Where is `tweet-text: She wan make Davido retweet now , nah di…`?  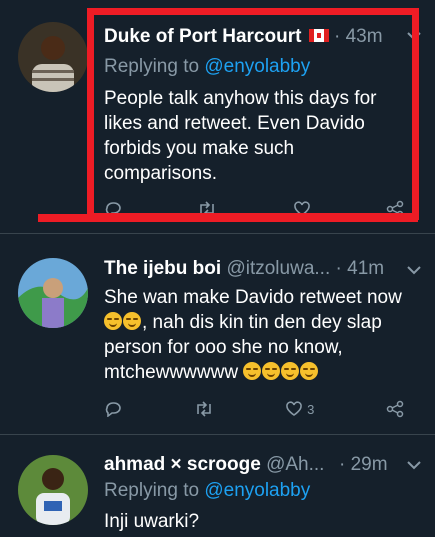 tweet-text: She wan make Davido retweet now , nah di… is located at coordinates (264, 335).